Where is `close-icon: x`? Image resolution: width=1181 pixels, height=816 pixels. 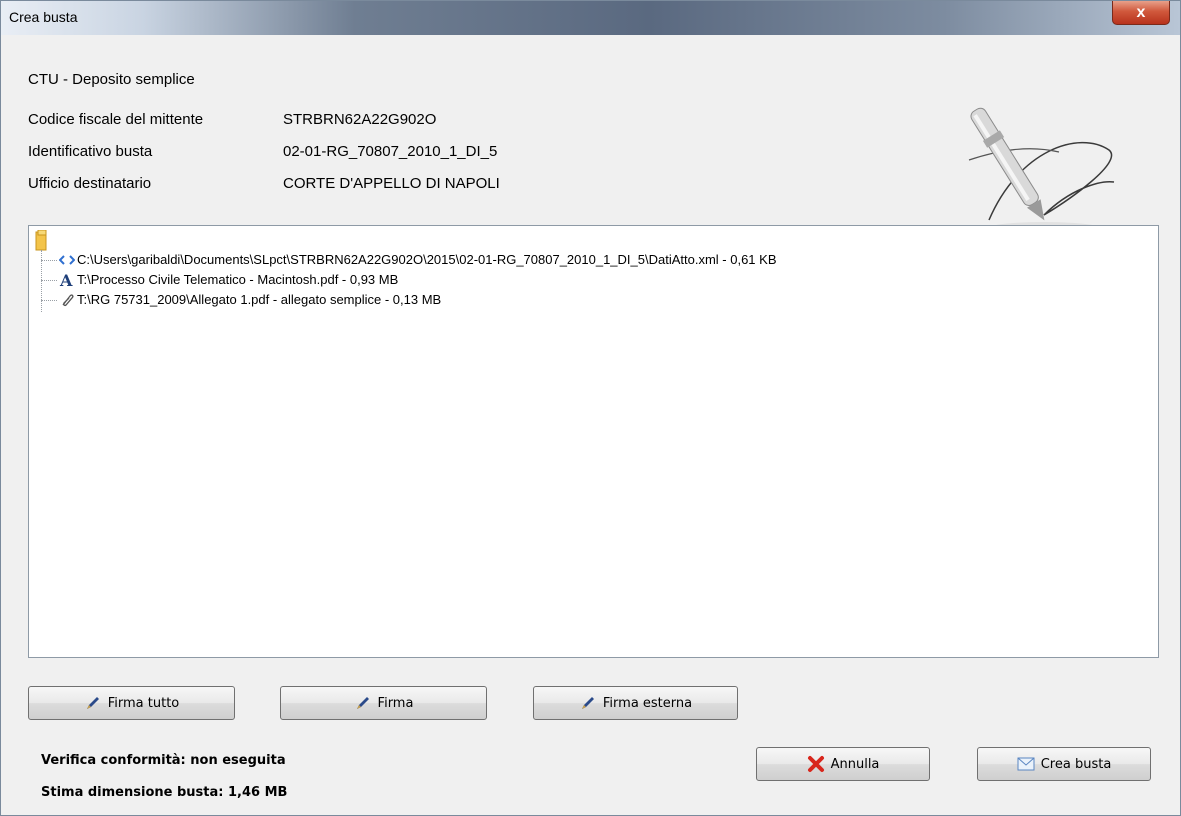 close-icon: x is located at coordinates (1141, 12).